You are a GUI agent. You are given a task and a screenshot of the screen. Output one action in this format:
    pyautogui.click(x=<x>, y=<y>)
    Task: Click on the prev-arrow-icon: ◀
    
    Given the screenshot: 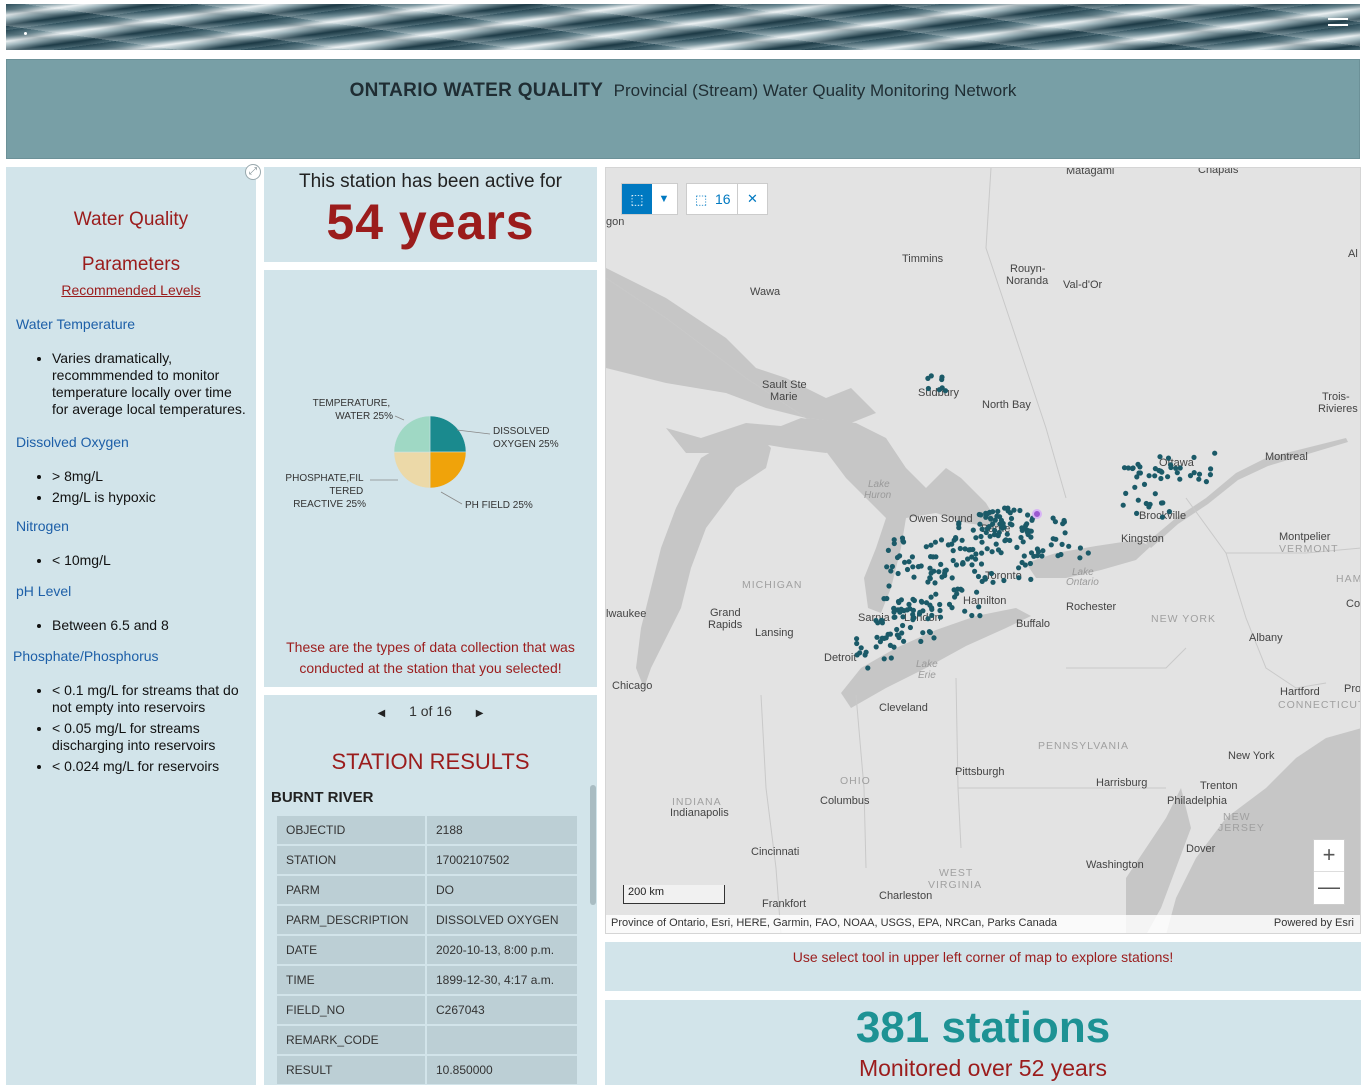 What is the action you would take?
    pyautogui.click(x=381, y=713)
    